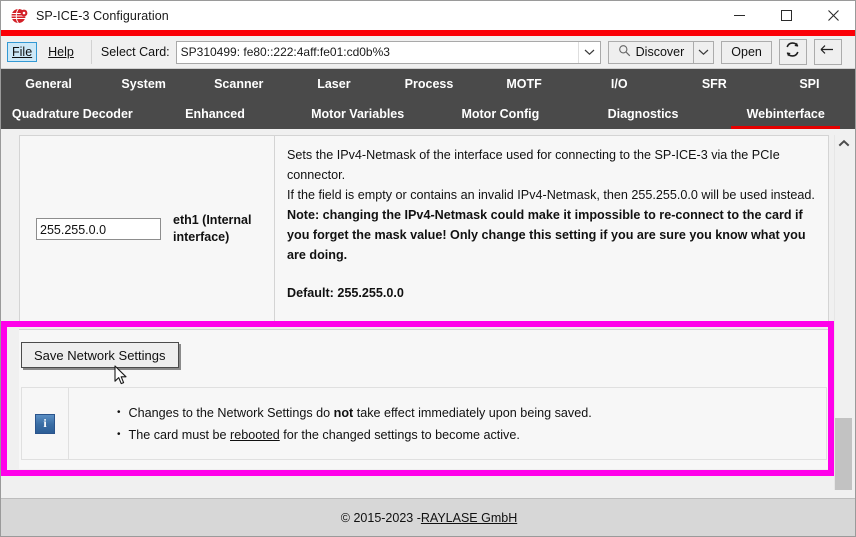 This screenshot has height=537, width=856. I want to click on tab-io: I/O, so click(619, 84).